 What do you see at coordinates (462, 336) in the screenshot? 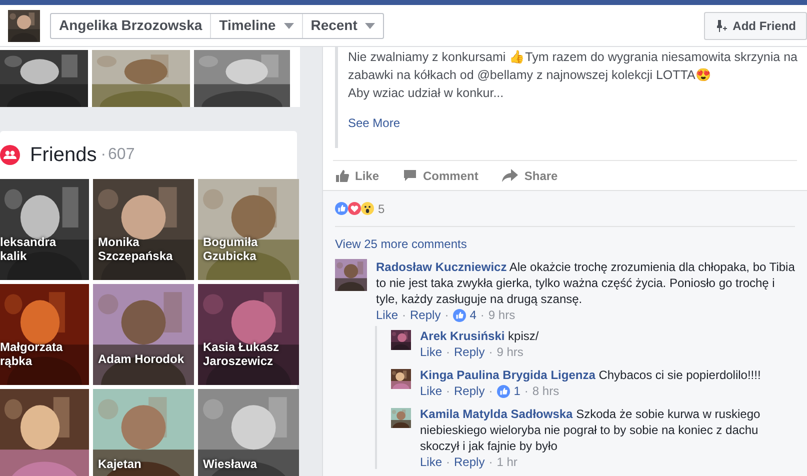
I see `author-link: Arek Krusiński` at bounding box center [462, 336].